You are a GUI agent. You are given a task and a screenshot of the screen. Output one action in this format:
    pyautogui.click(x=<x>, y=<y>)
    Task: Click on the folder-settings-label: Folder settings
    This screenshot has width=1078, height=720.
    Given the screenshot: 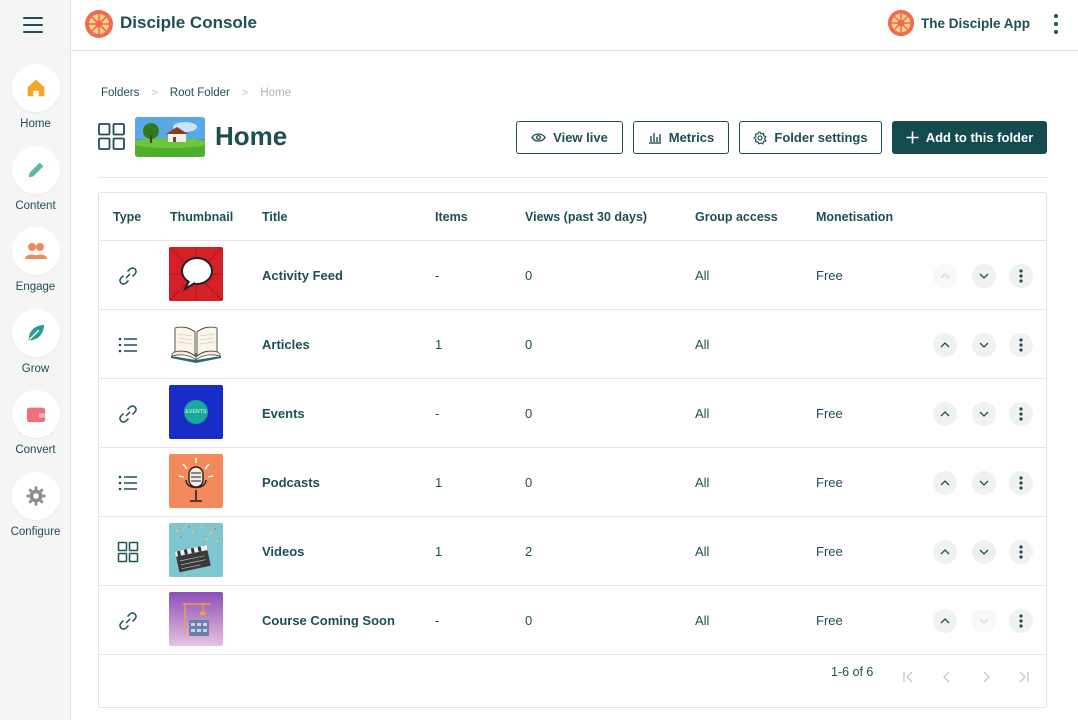 What is the action you would take?
    pyautogui.click(x=821, y=137)
    